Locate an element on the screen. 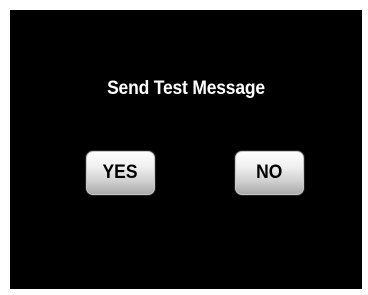 The height and width of the screenshot is (295, 368). no-button-label: NO is located at coordinates (269, 172).